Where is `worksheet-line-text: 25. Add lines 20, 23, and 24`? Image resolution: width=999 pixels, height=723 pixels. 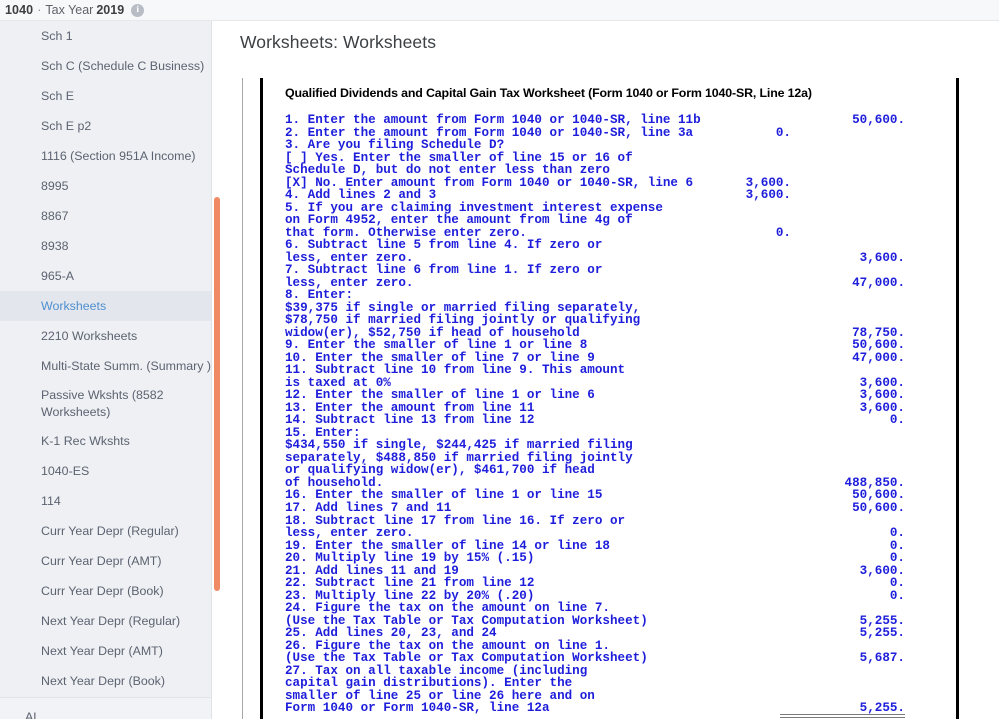 worksheet-line-text: 25. Add lines 20, 23, and 24 is located at coordinates (391, 633).